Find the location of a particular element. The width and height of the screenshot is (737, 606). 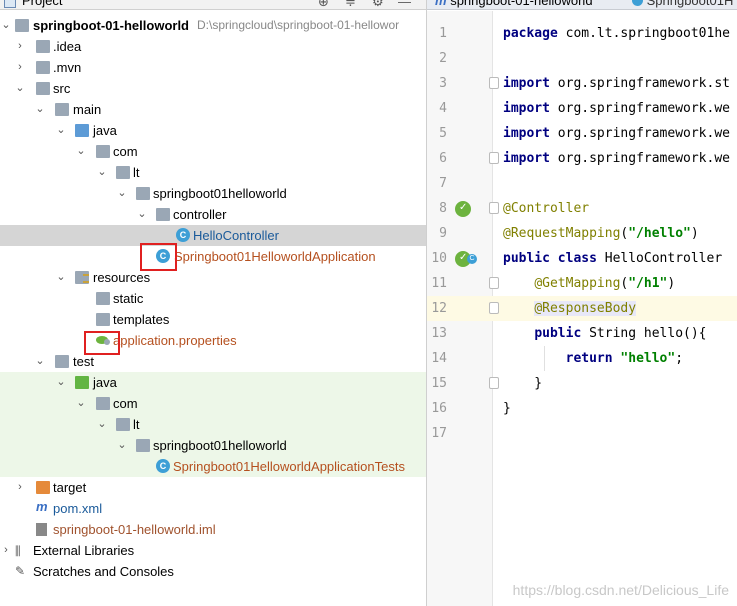

code-line: 1 package com.lt.springboot01he is located at coordinates (582, 33).